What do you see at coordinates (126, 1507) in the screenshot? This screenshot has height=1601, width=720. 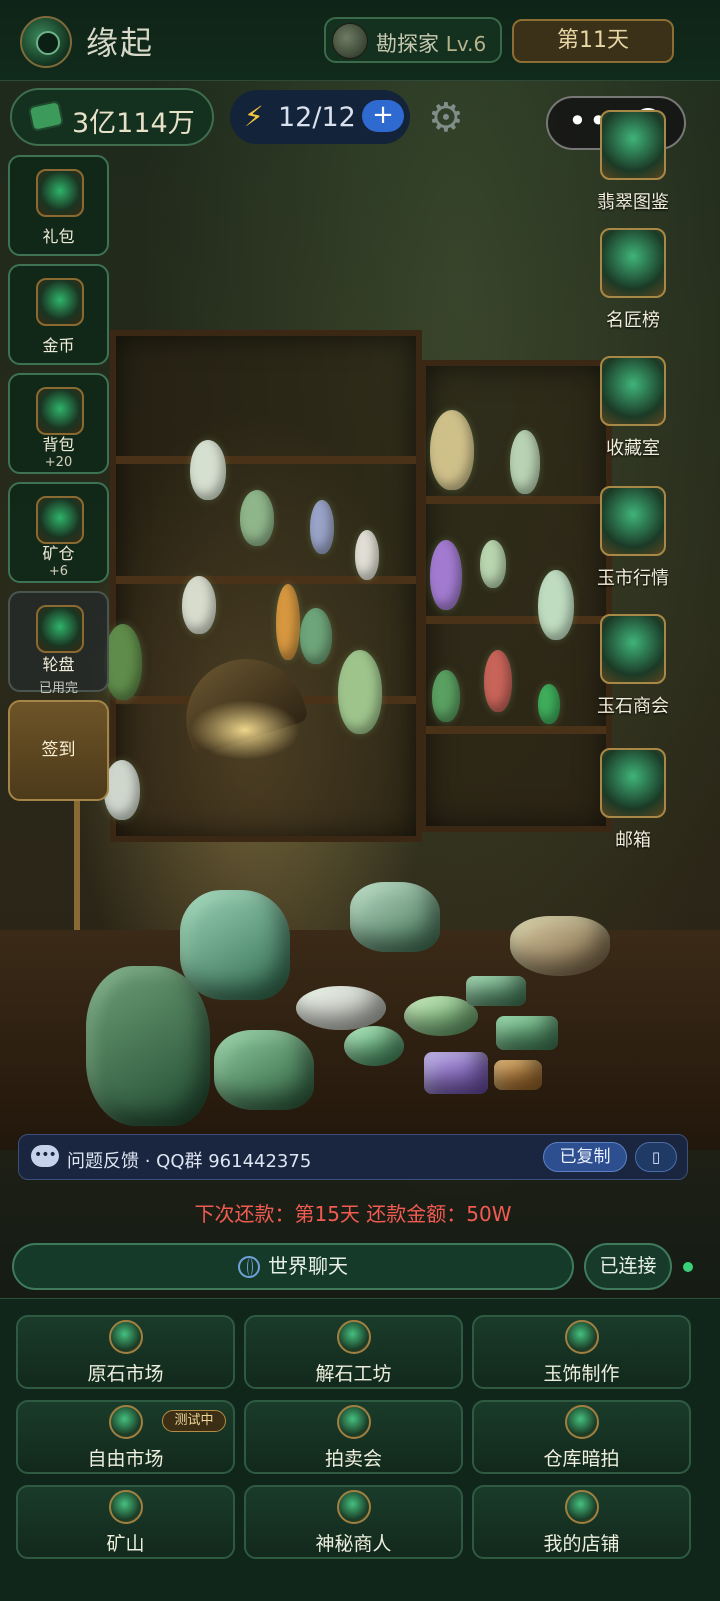 I see `mine-cart-icon` at bounding box center [126, 1507].